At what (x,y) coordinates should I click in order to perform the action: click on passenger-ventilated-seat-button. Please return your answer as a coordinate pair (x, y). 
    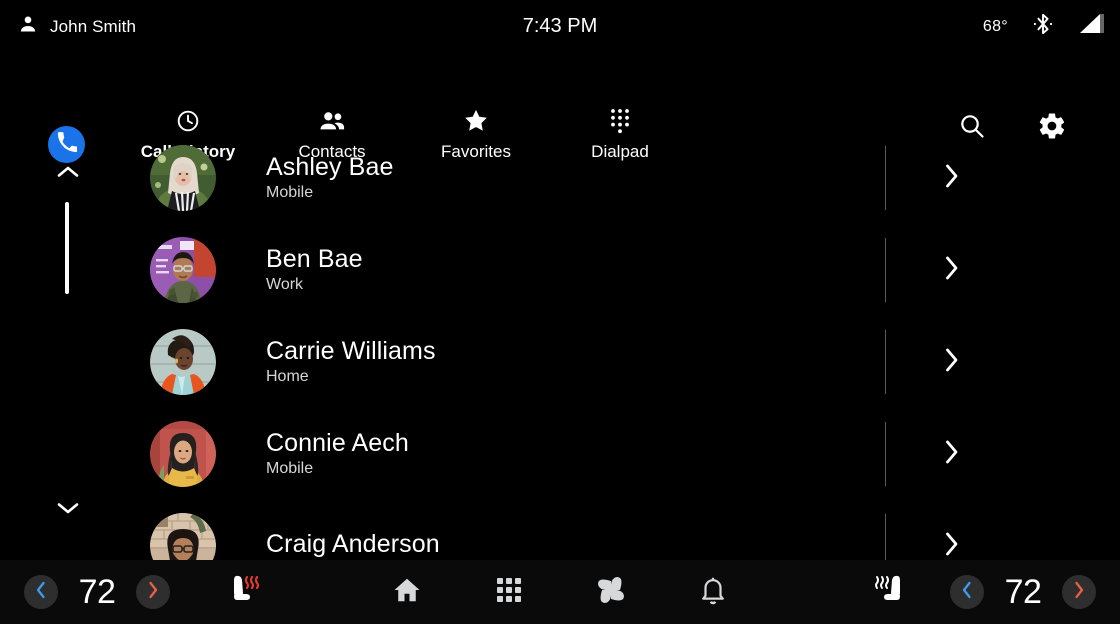
    Looking at the image, I should click on (891, 592).